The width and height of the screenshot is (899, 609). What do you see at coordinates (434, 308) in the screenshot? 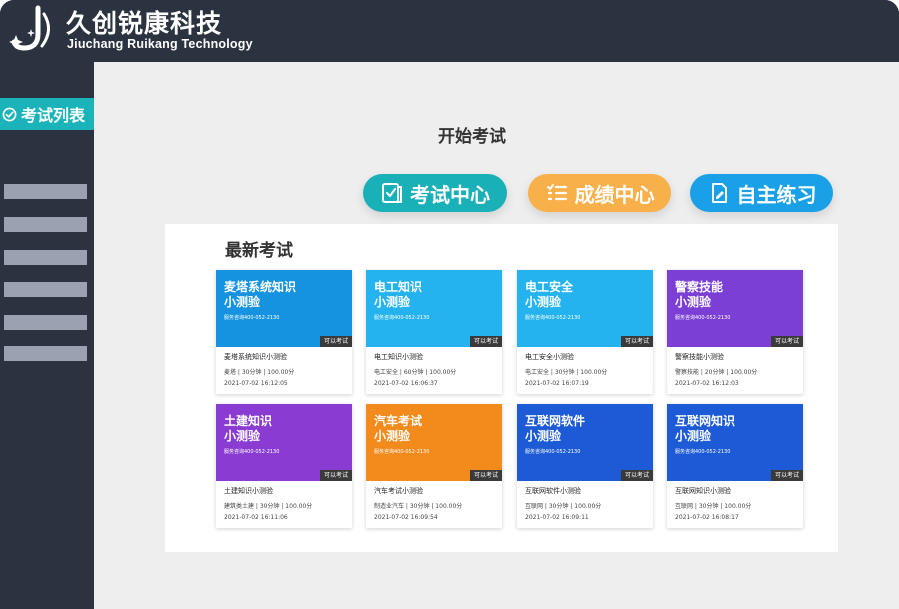
I see `exam-cover-image: 电工知识 小测验服务咨询400-052-2130 可以考试` at bounding box center [434, 308].